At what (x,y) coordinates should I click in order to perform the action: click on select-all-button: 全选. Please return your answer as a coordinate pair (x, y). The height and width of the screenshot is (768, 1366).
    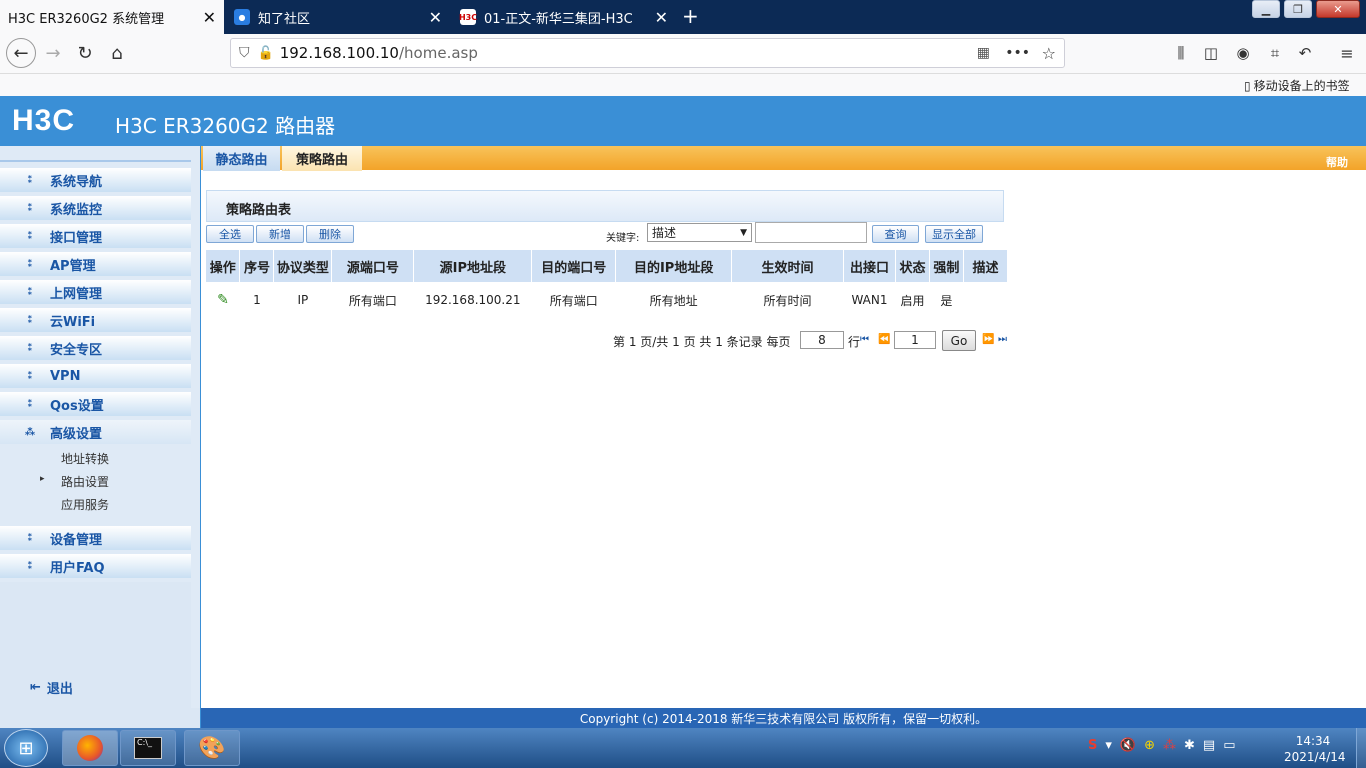
    Looking at the image, I should click on (230, 234).